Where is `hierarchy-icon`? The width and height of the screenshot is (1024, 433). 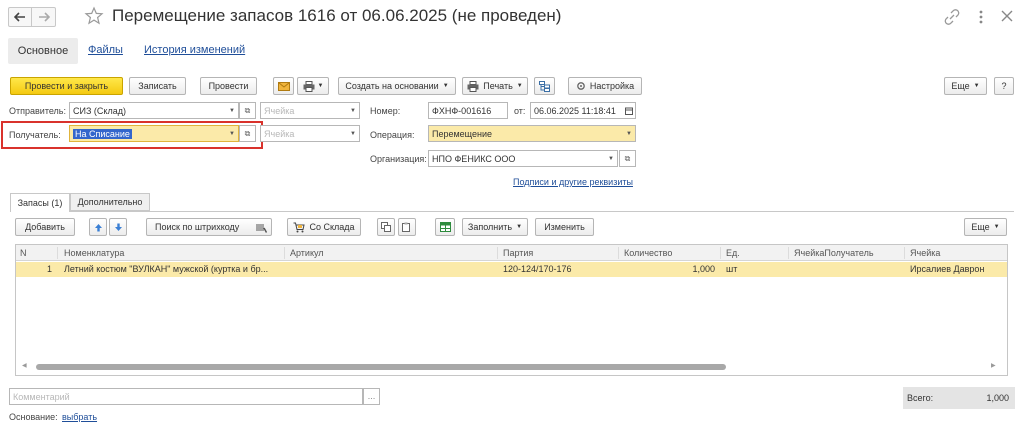 hierarchy-icon is located at coordinates (544, 86).